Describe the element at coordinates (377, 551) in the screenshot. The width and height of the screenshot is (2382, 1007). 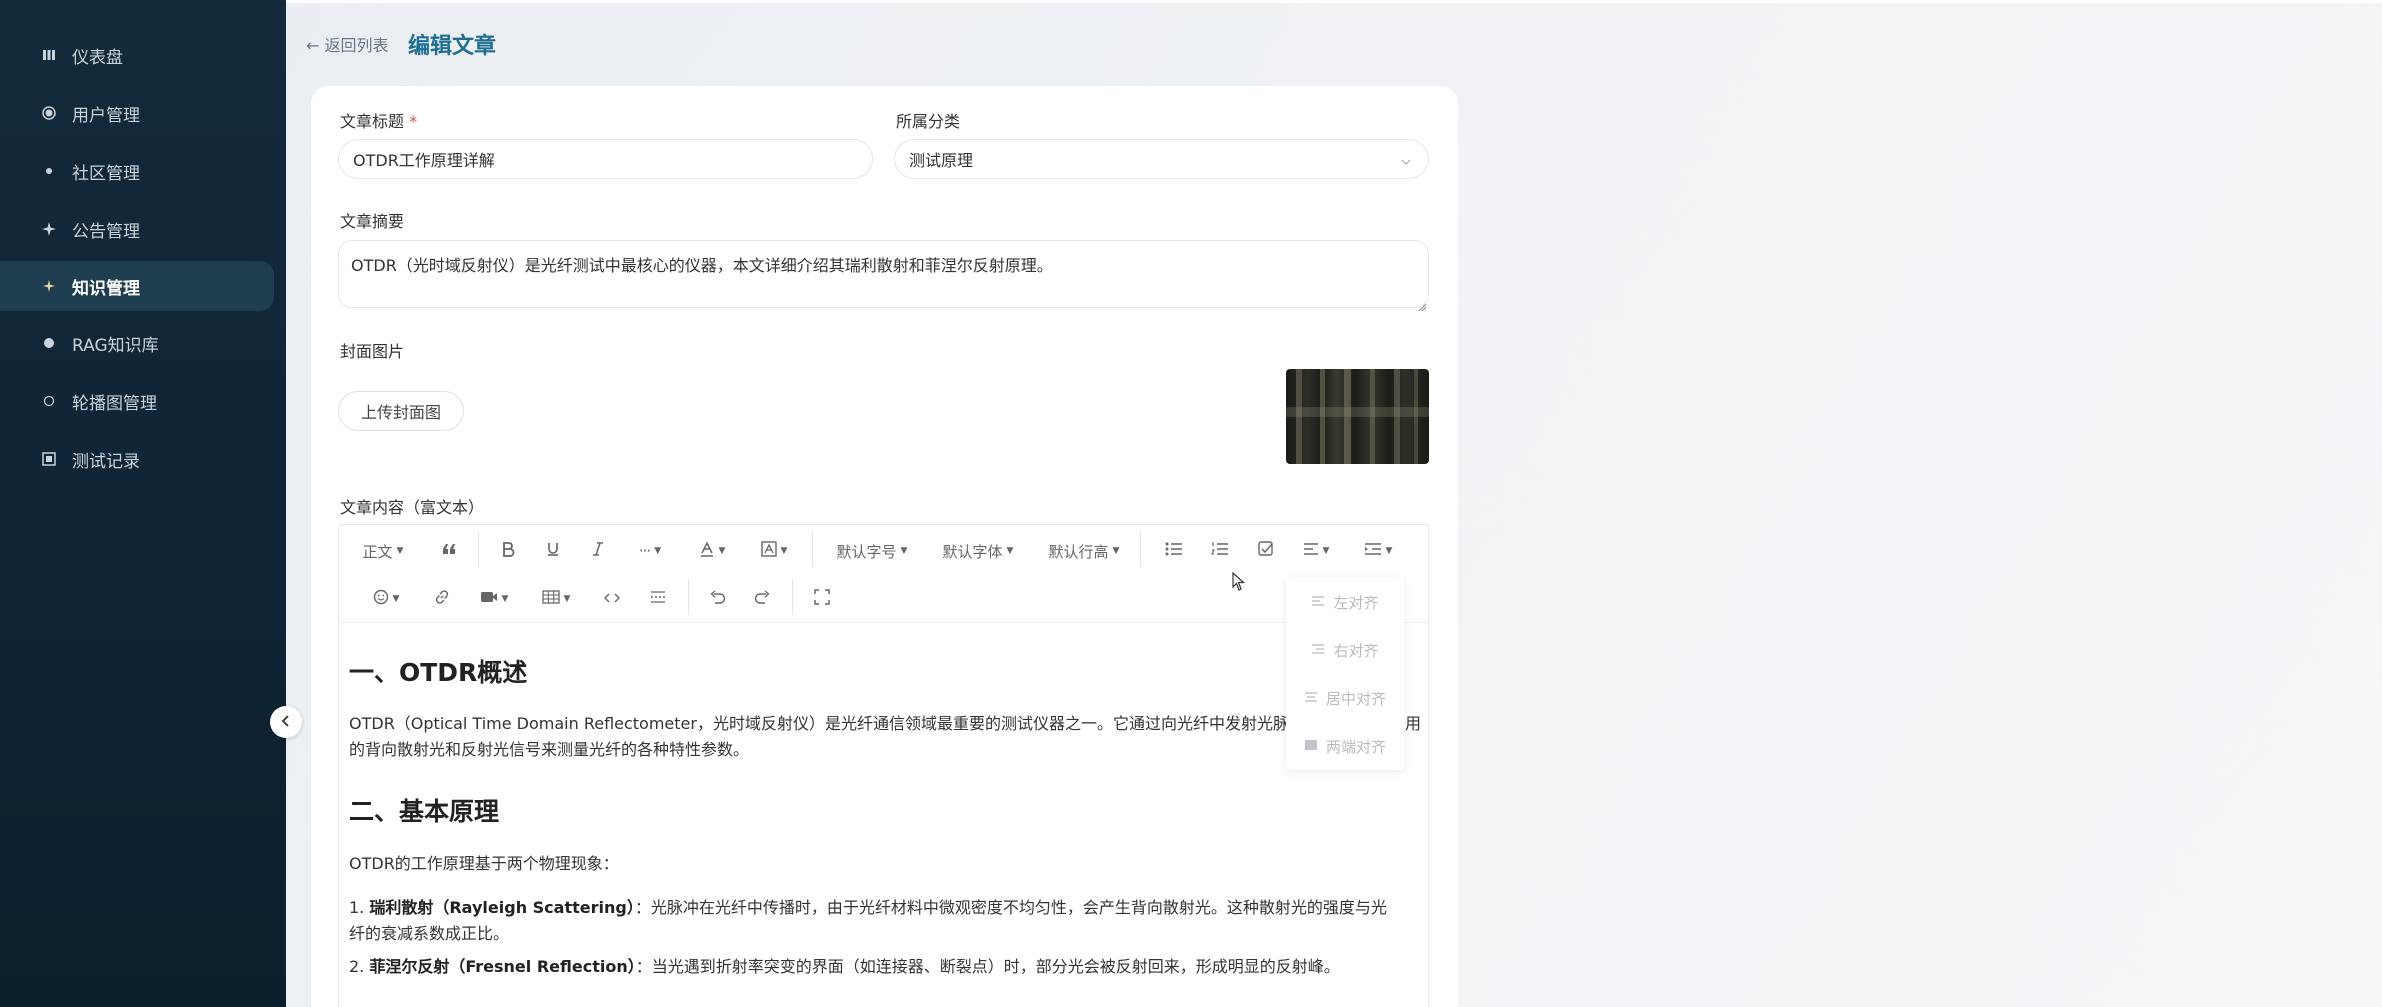
I see `paragraph-style-label: 正文` at that location.